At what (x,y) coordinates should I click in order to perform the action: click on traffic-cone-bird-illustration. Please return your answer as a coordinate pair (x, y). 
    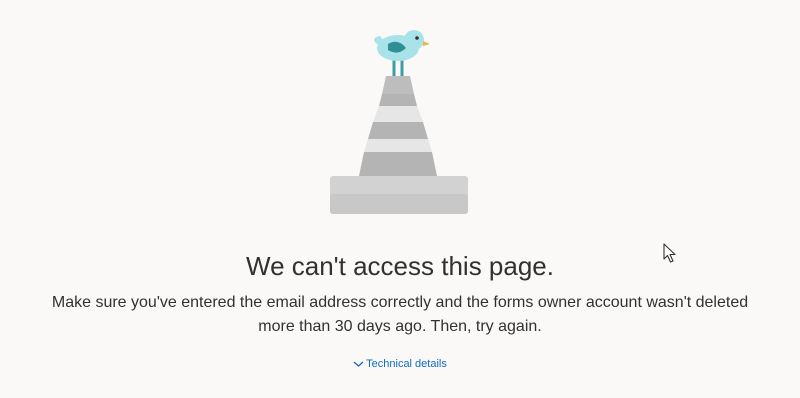
    Looking at the image, I should click on (400, 121).